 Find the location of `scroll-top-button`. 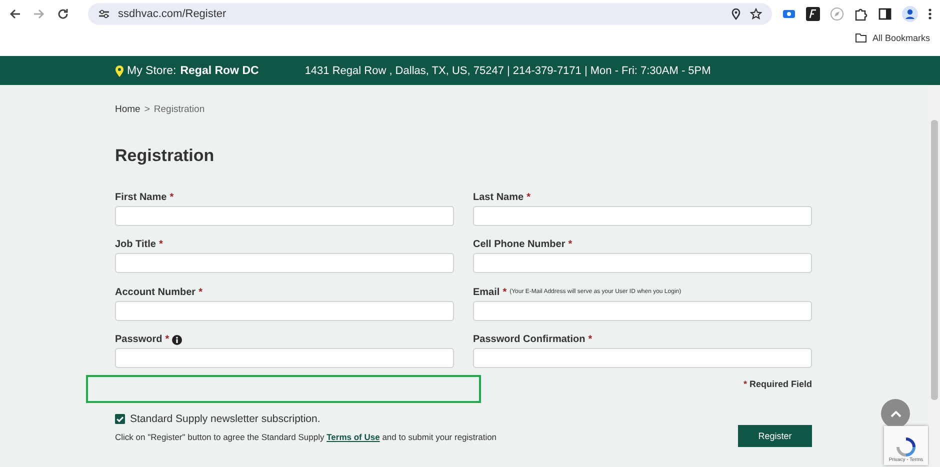

scroll-top-button is located at coordinates (895, 413).